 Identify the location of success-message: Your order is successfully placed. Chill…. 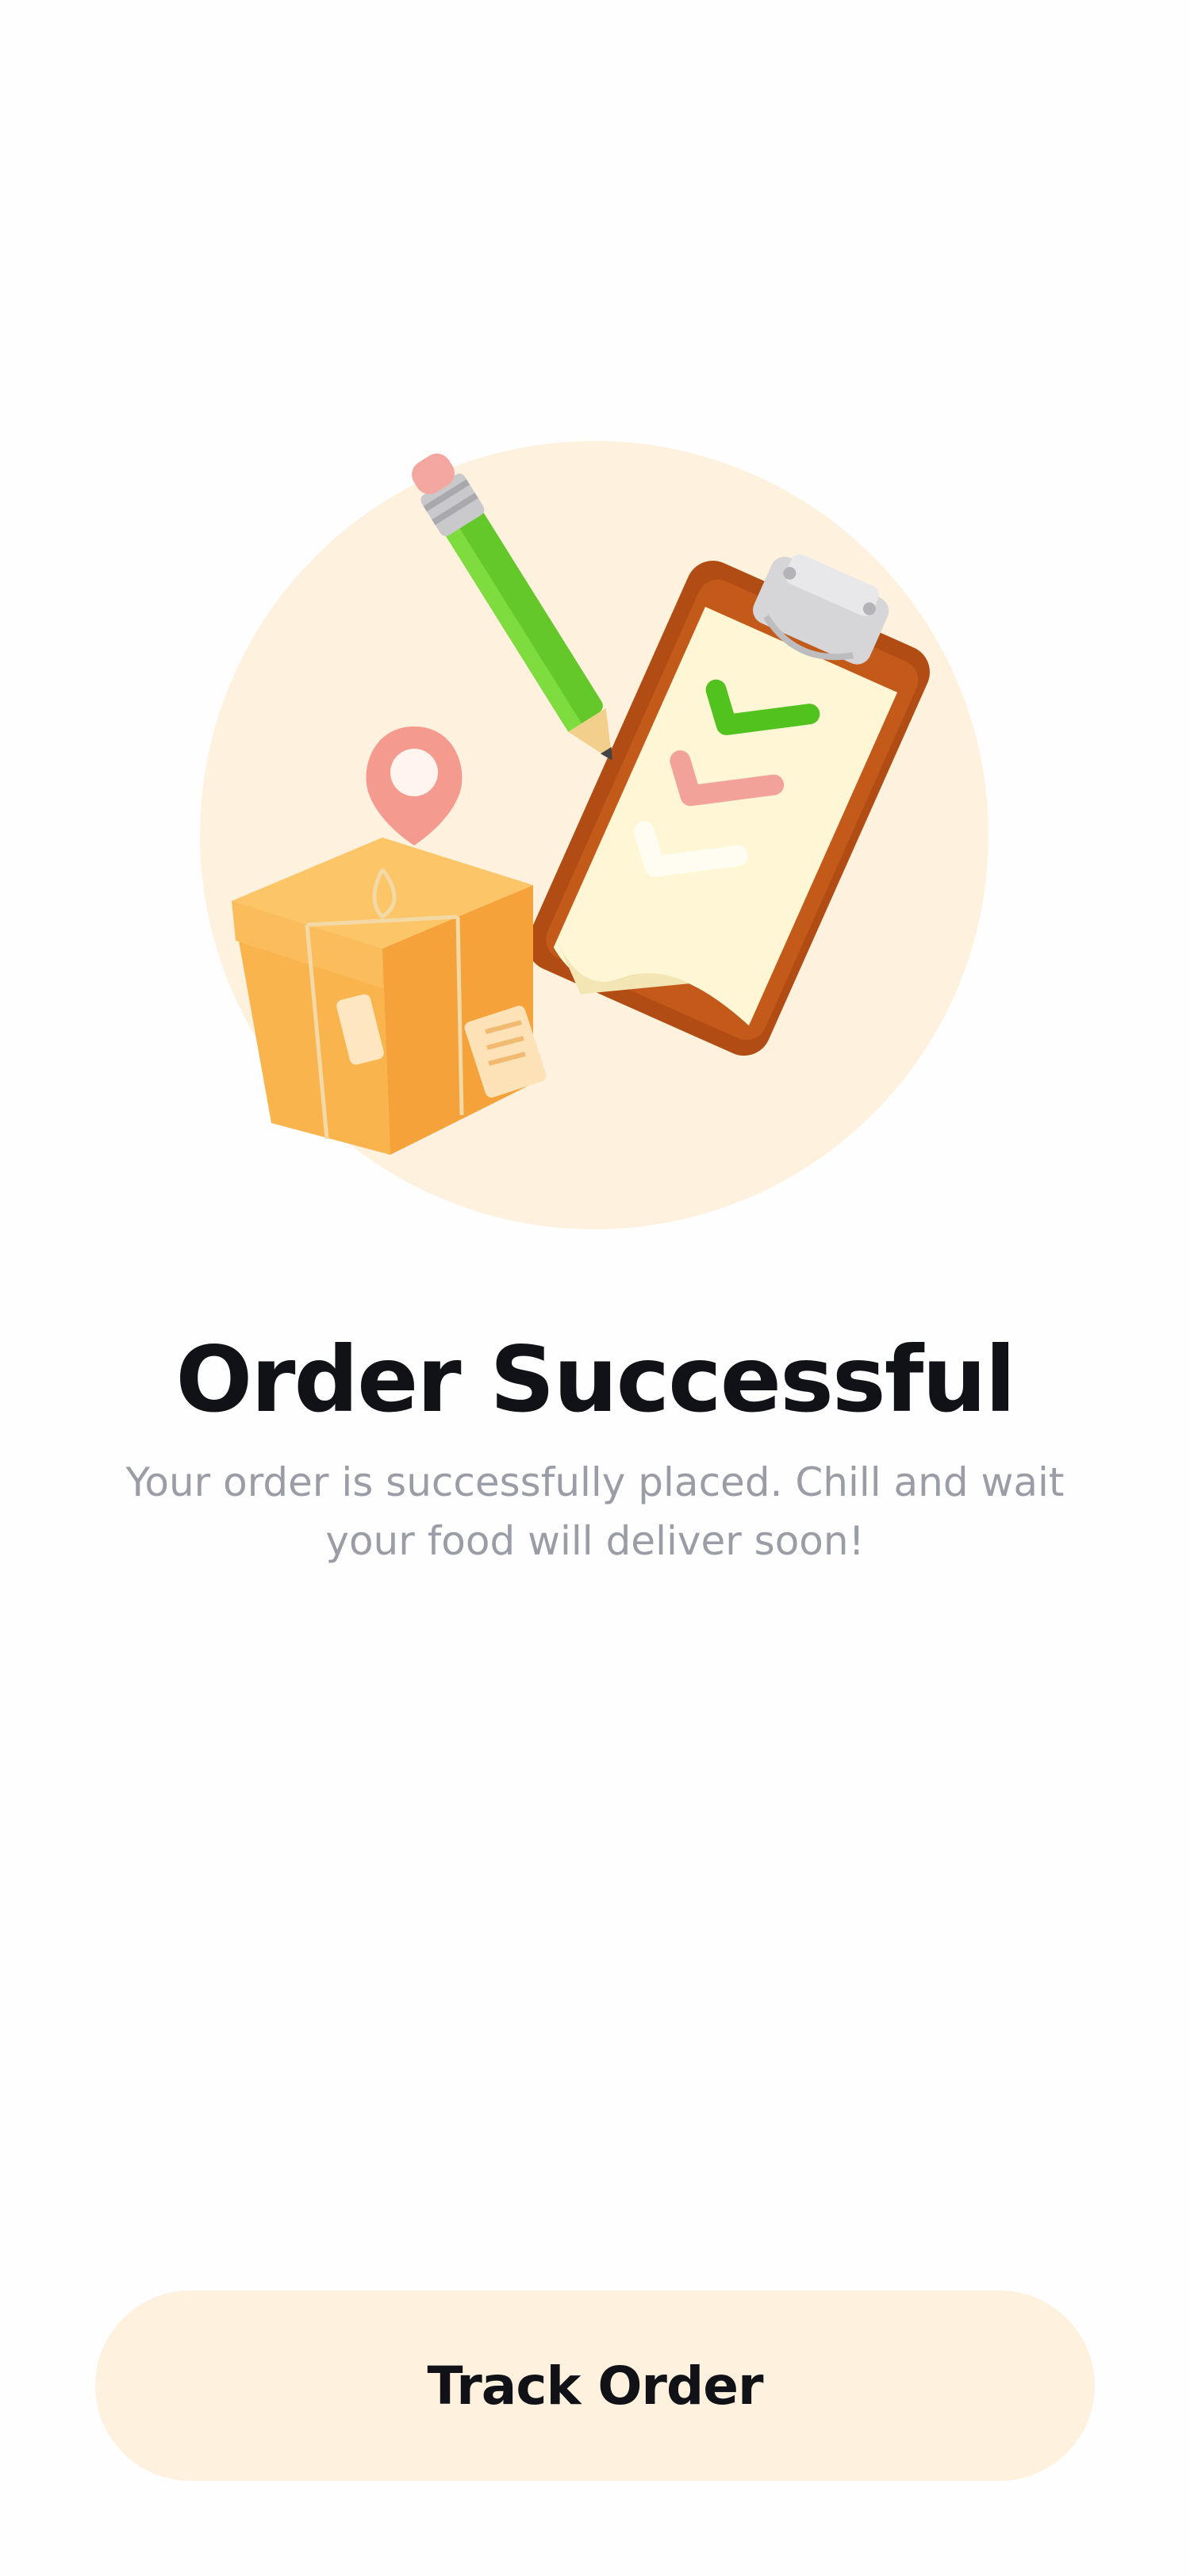
(595, 1511).